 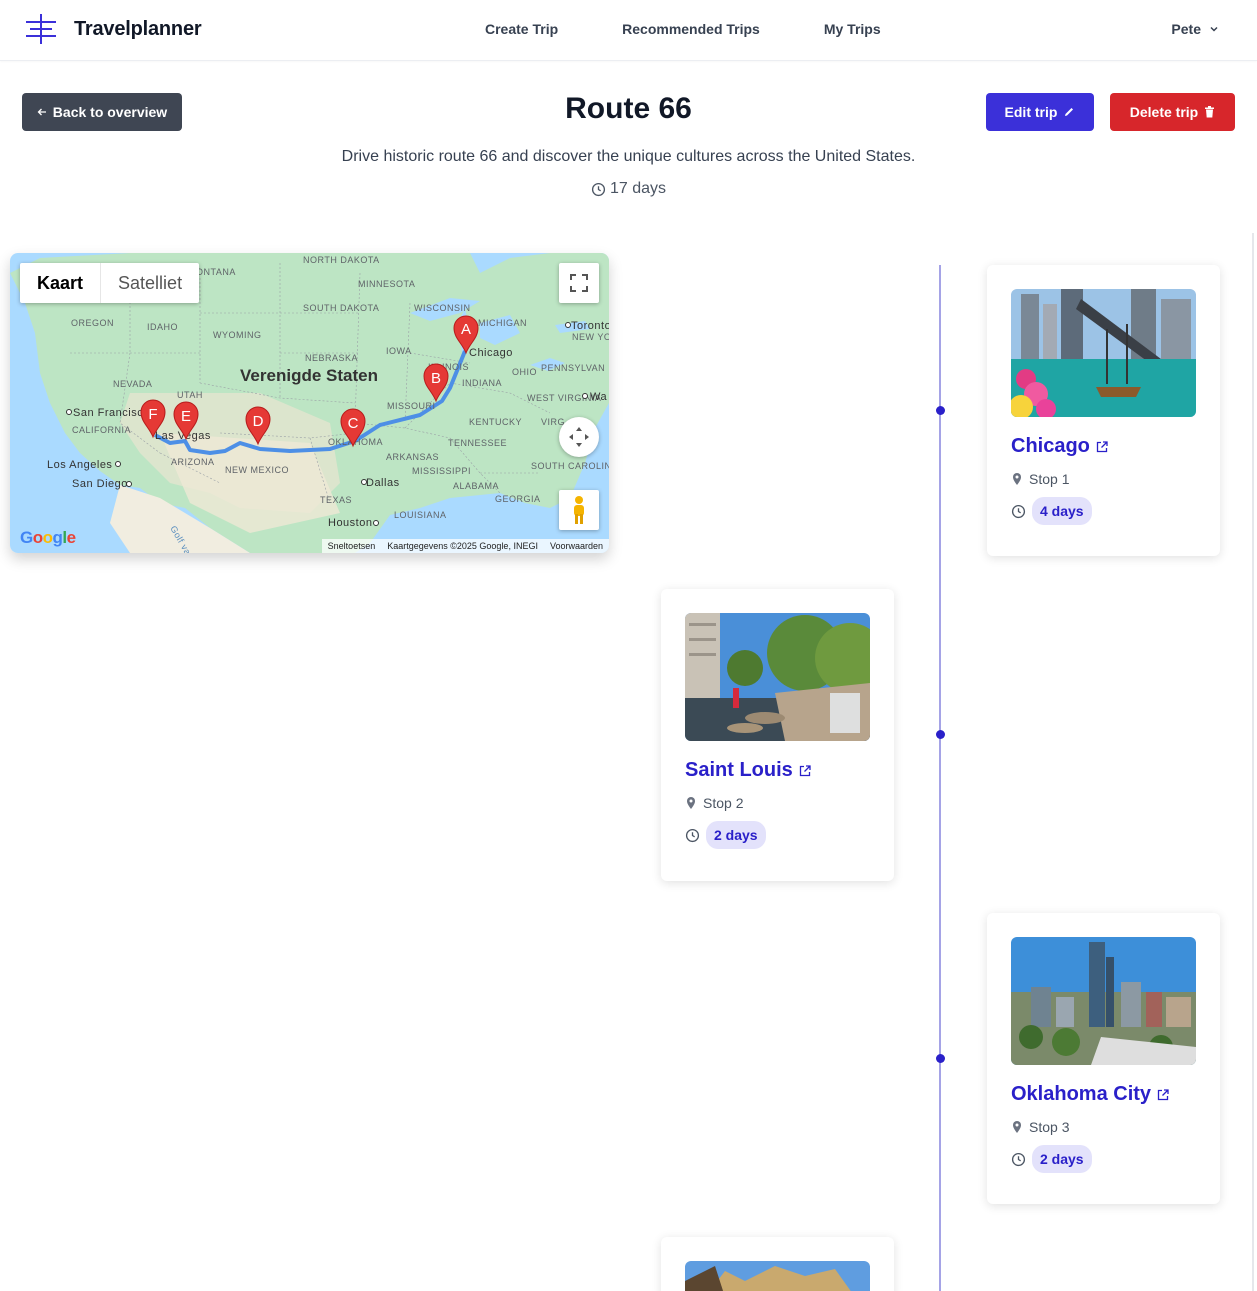 I want to click on trip-duration: 17 days, so click(x=628, y=189).